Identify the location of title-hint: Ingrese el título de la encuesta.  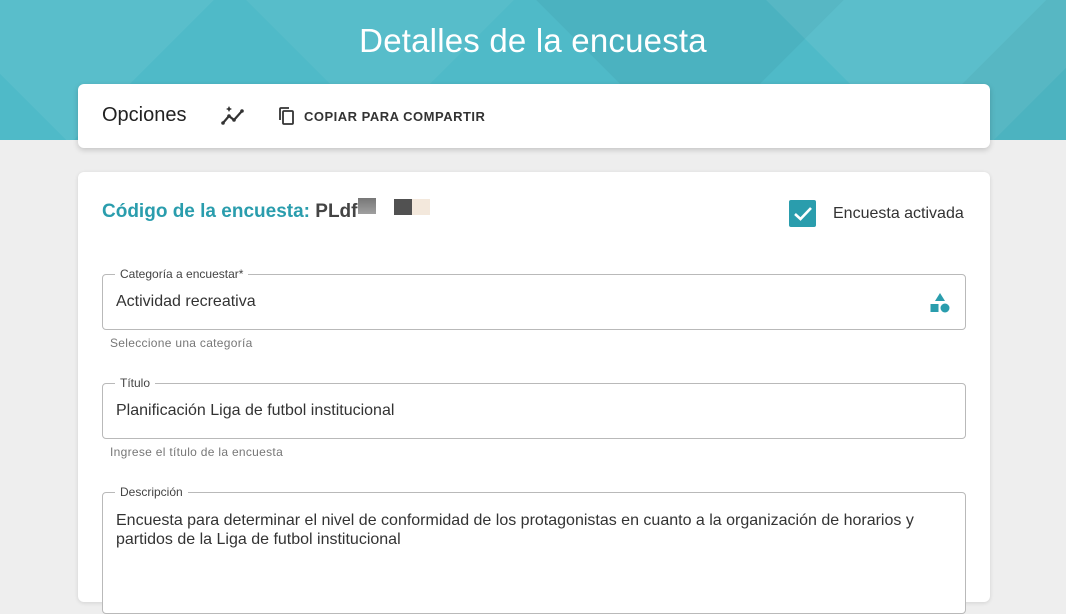
(197, 452).